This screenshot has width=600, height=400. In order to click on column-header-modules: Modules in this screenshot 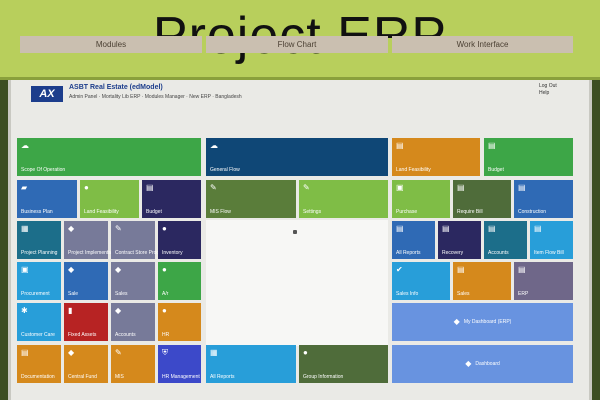, I will do `click(111, 44)`.